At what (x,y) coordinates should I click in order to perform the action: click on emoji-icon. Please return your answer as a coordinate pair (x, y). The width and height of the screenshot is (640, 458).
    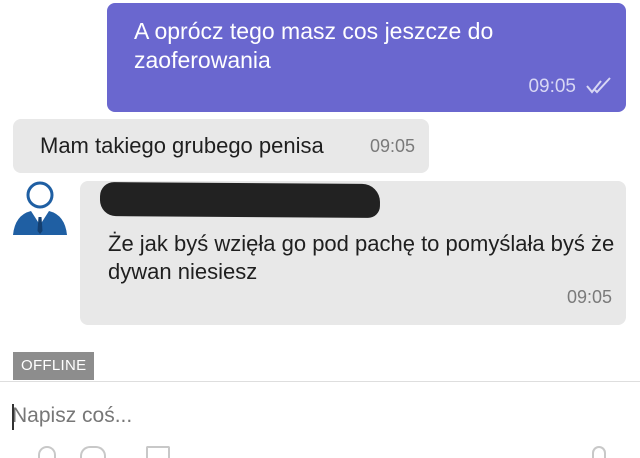
    Looking at the image, I should click on (47, 452).